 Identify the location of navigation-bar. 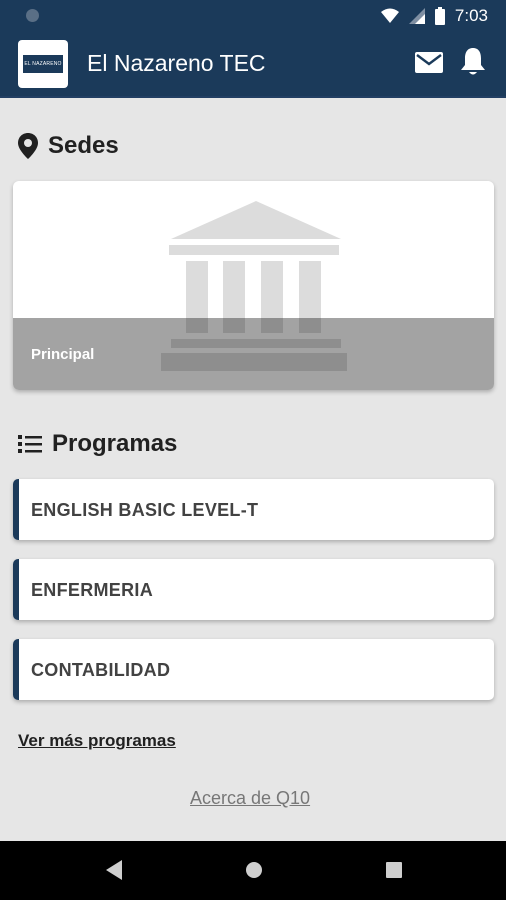
(253, 870).